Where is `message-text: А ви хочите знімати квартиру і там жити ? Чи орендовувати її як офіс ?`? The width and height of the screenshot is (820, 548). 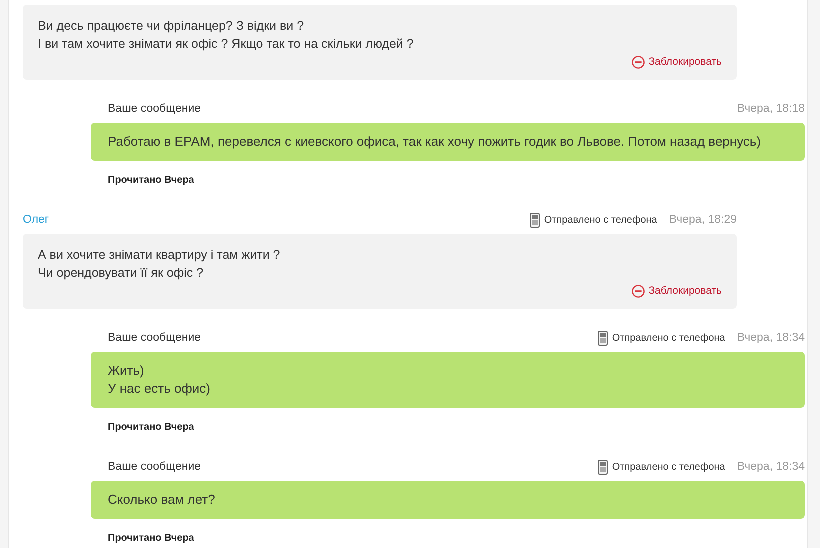
message-text: А ви хочите знімати квартиру і там жити ? Чи орендовувати її як офіс ? is located at coordinates (160, 264).